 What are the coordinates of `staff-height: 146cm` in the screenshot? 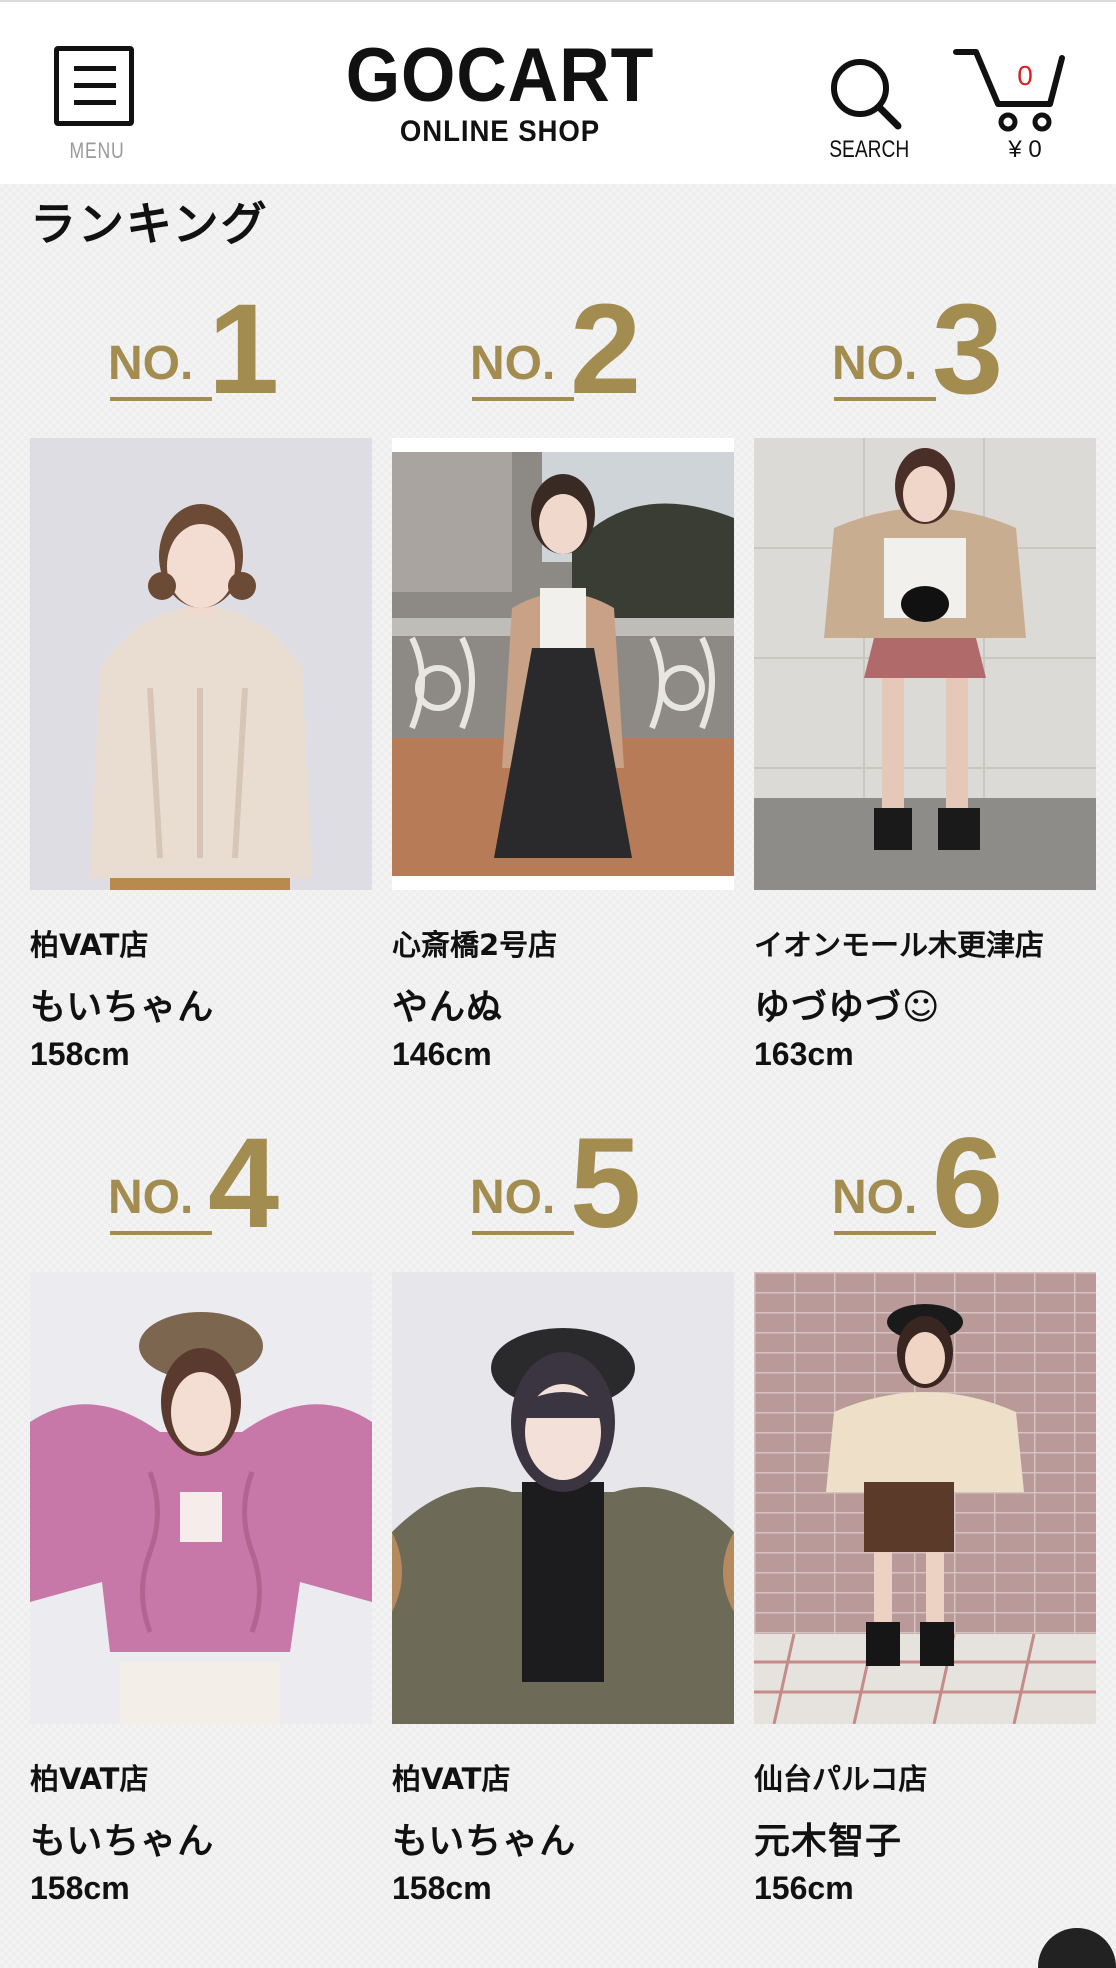 It's located at (442, 1054).